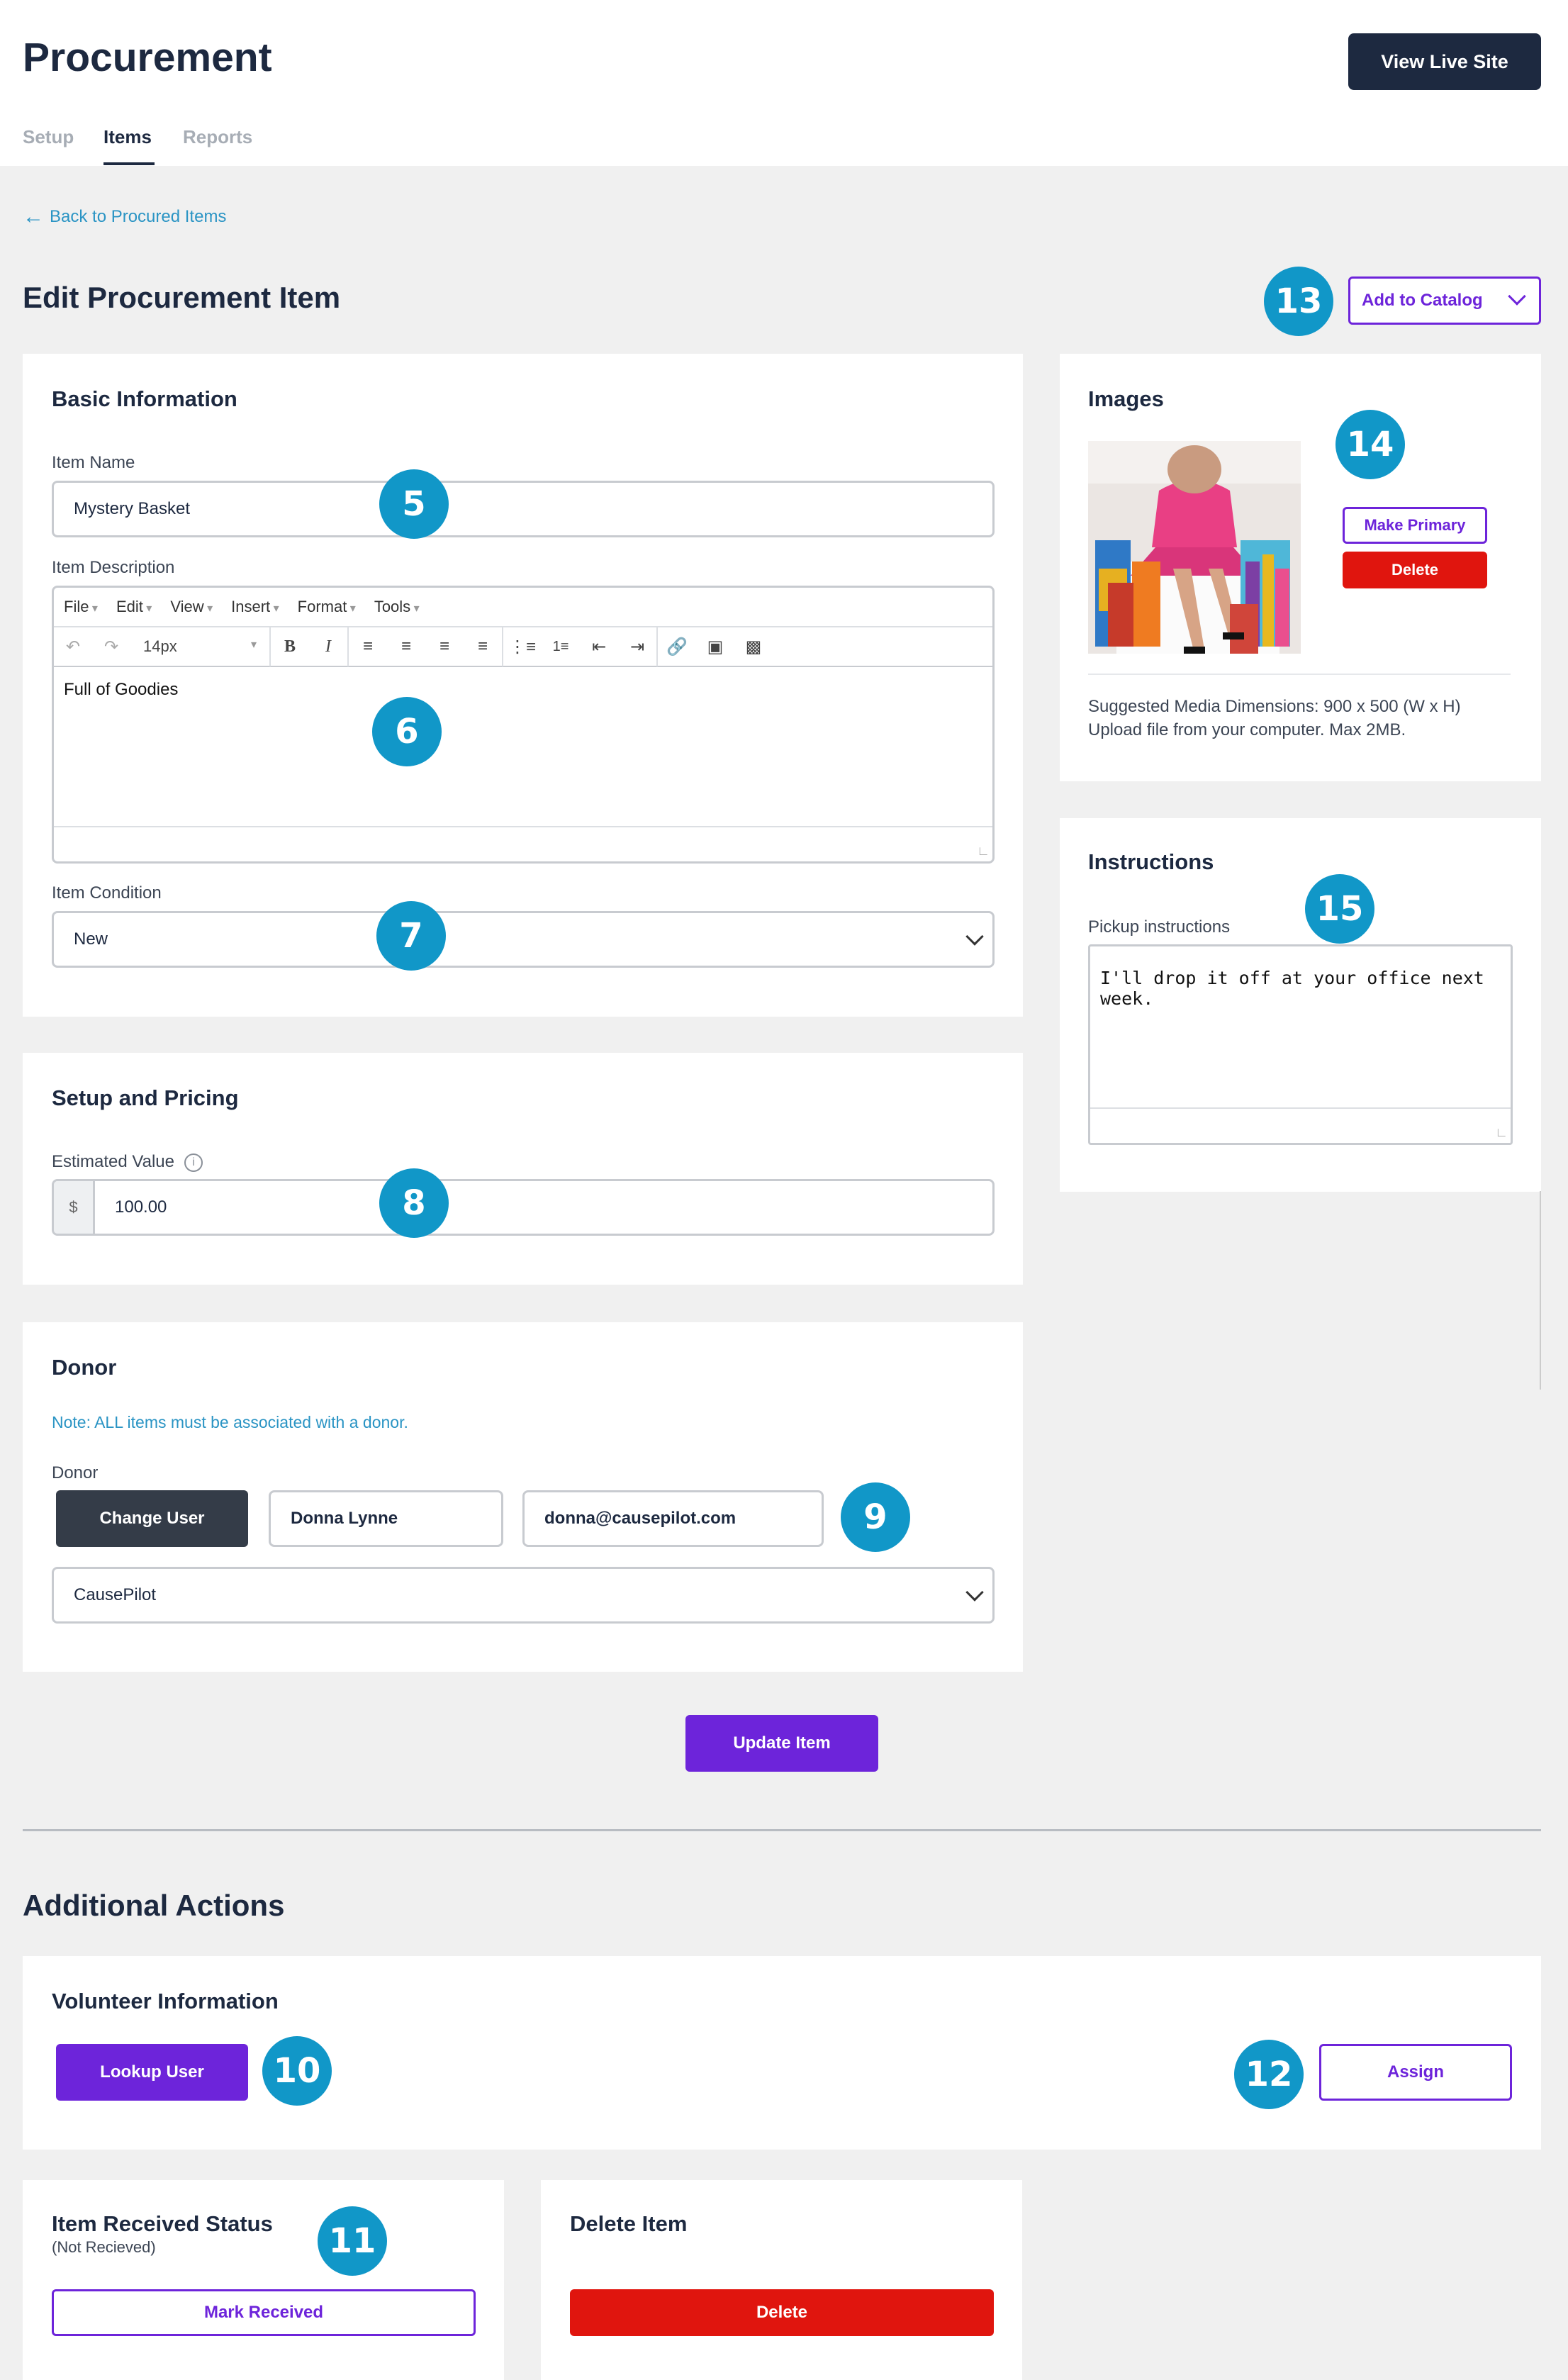  Describe the element at coordinates (104, 2247) in the screenshot. I see `received-status-text: (Not Recieved)` at that location.